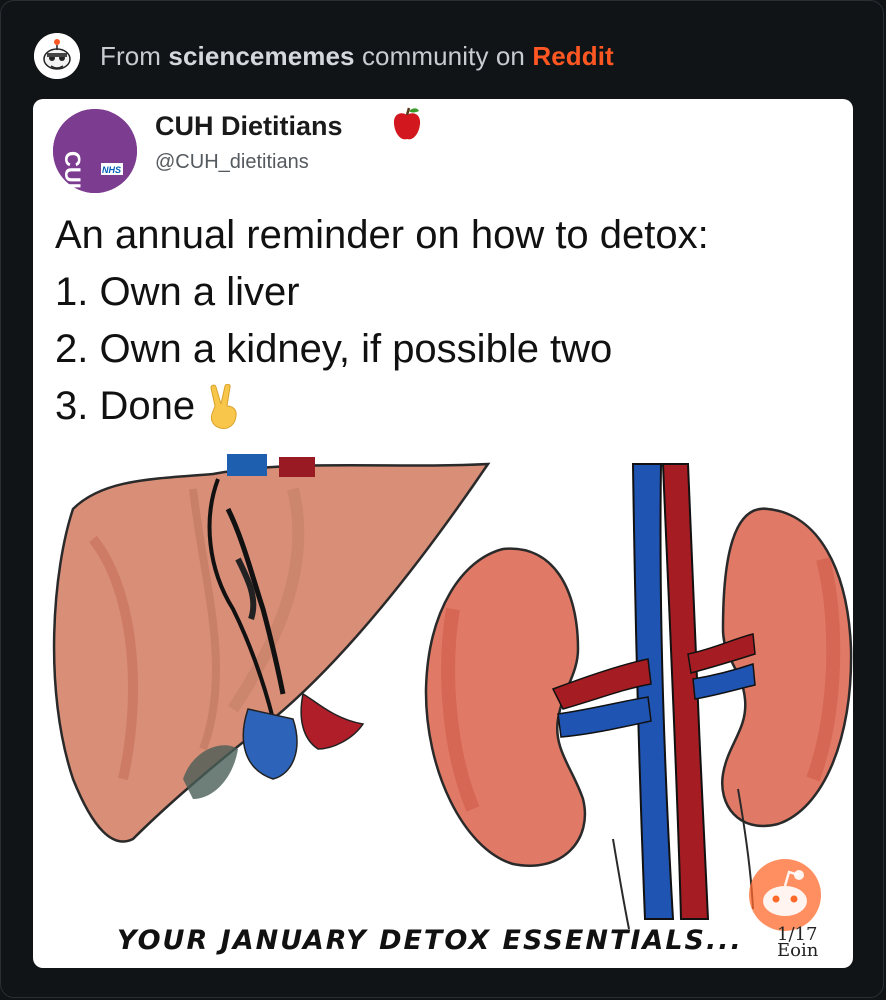  What do you see at coordinates (249, 126) in the screenshot?
I see `tweet-display-name: CUH Dietitians` at bounding box center [249, 126].